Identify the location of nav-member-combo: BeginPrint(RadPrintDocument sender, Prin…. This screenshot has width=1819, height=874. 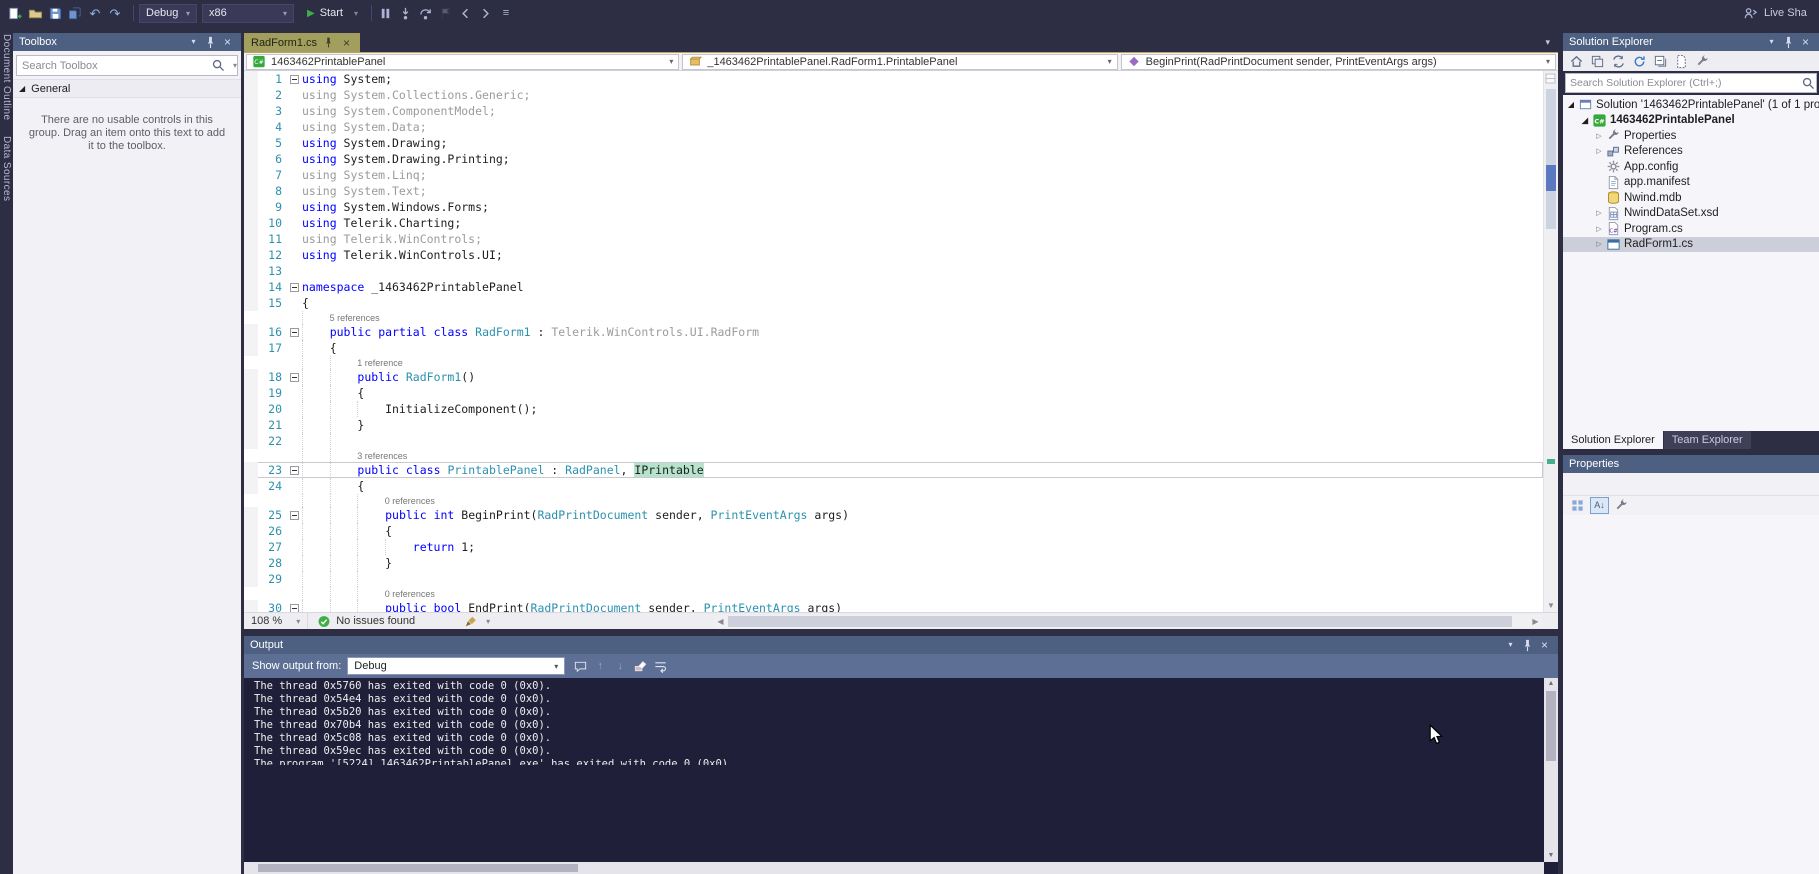
(1338, 61).